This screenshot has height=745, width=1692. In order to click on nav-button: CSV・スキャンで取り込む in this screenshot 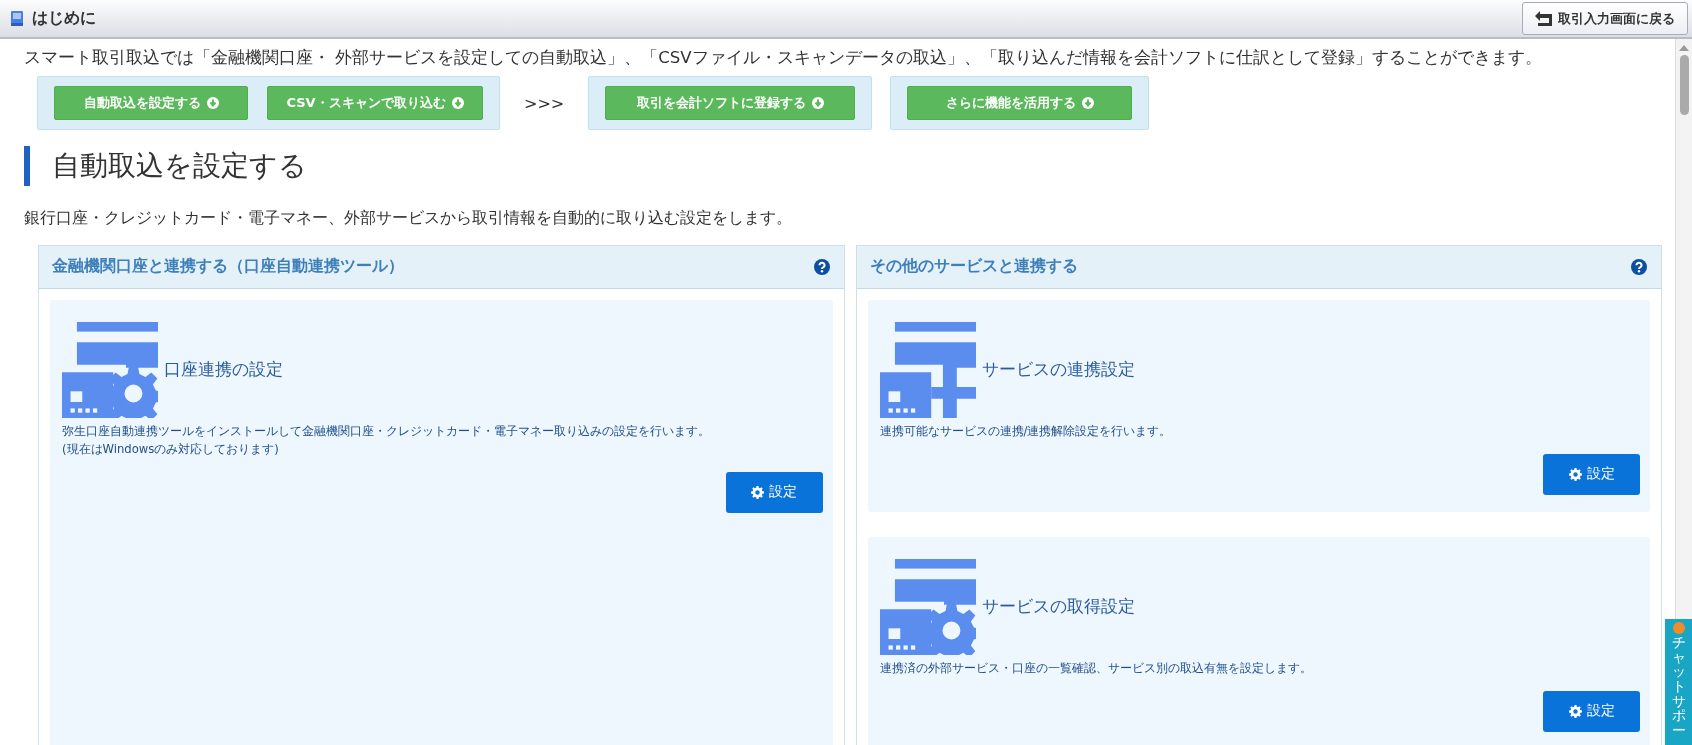, I will do `click(375, 103)`.